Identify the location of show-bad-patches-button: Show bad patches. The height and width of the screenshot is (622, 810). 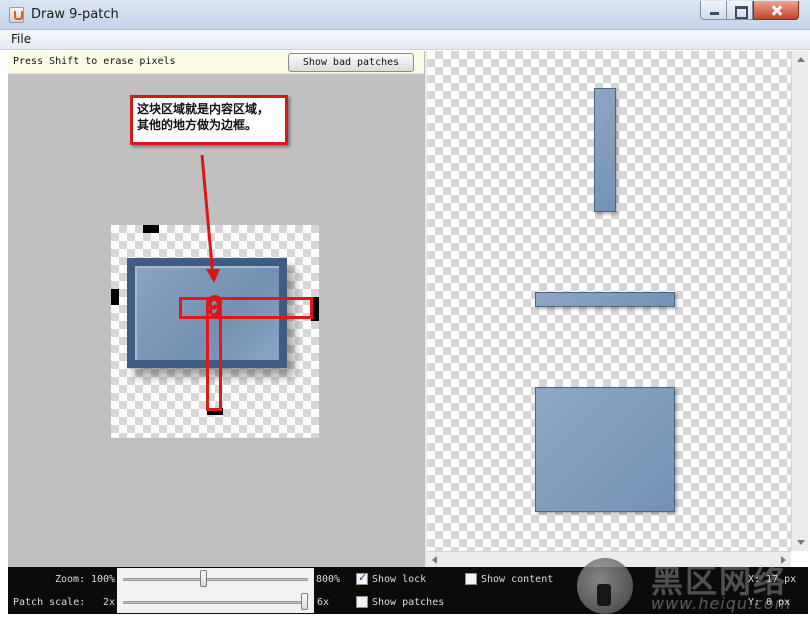
(351, 62).